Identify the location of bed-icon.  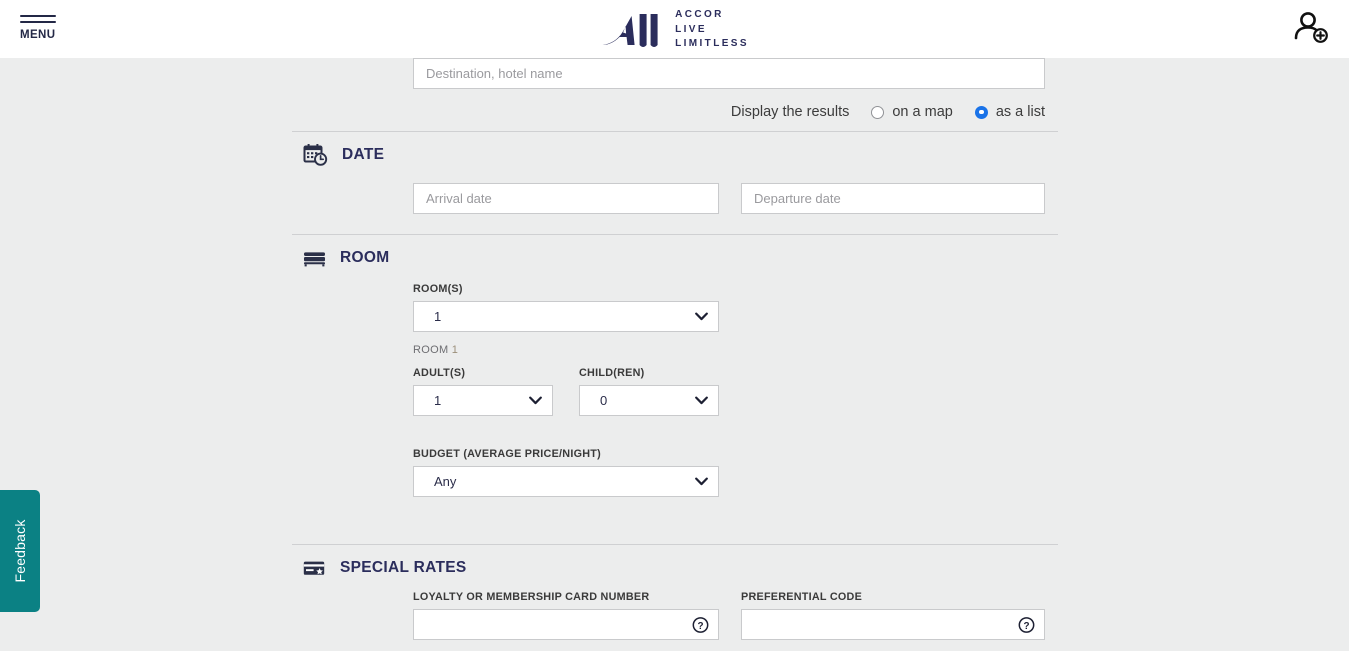
(314, 259).